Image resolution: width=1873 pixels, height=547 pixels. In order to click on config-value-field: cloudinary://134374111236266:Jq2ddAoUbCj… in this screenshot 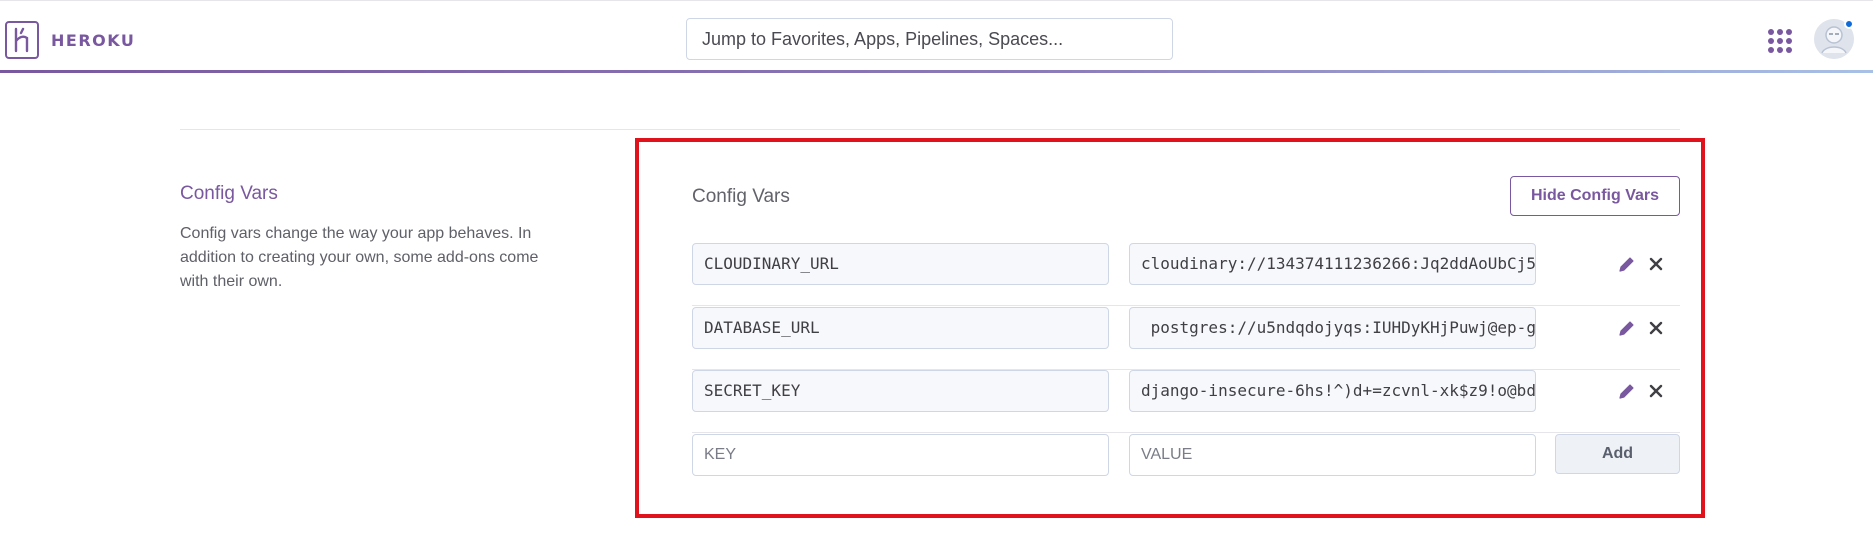, I will do `click(1332, 264)`.